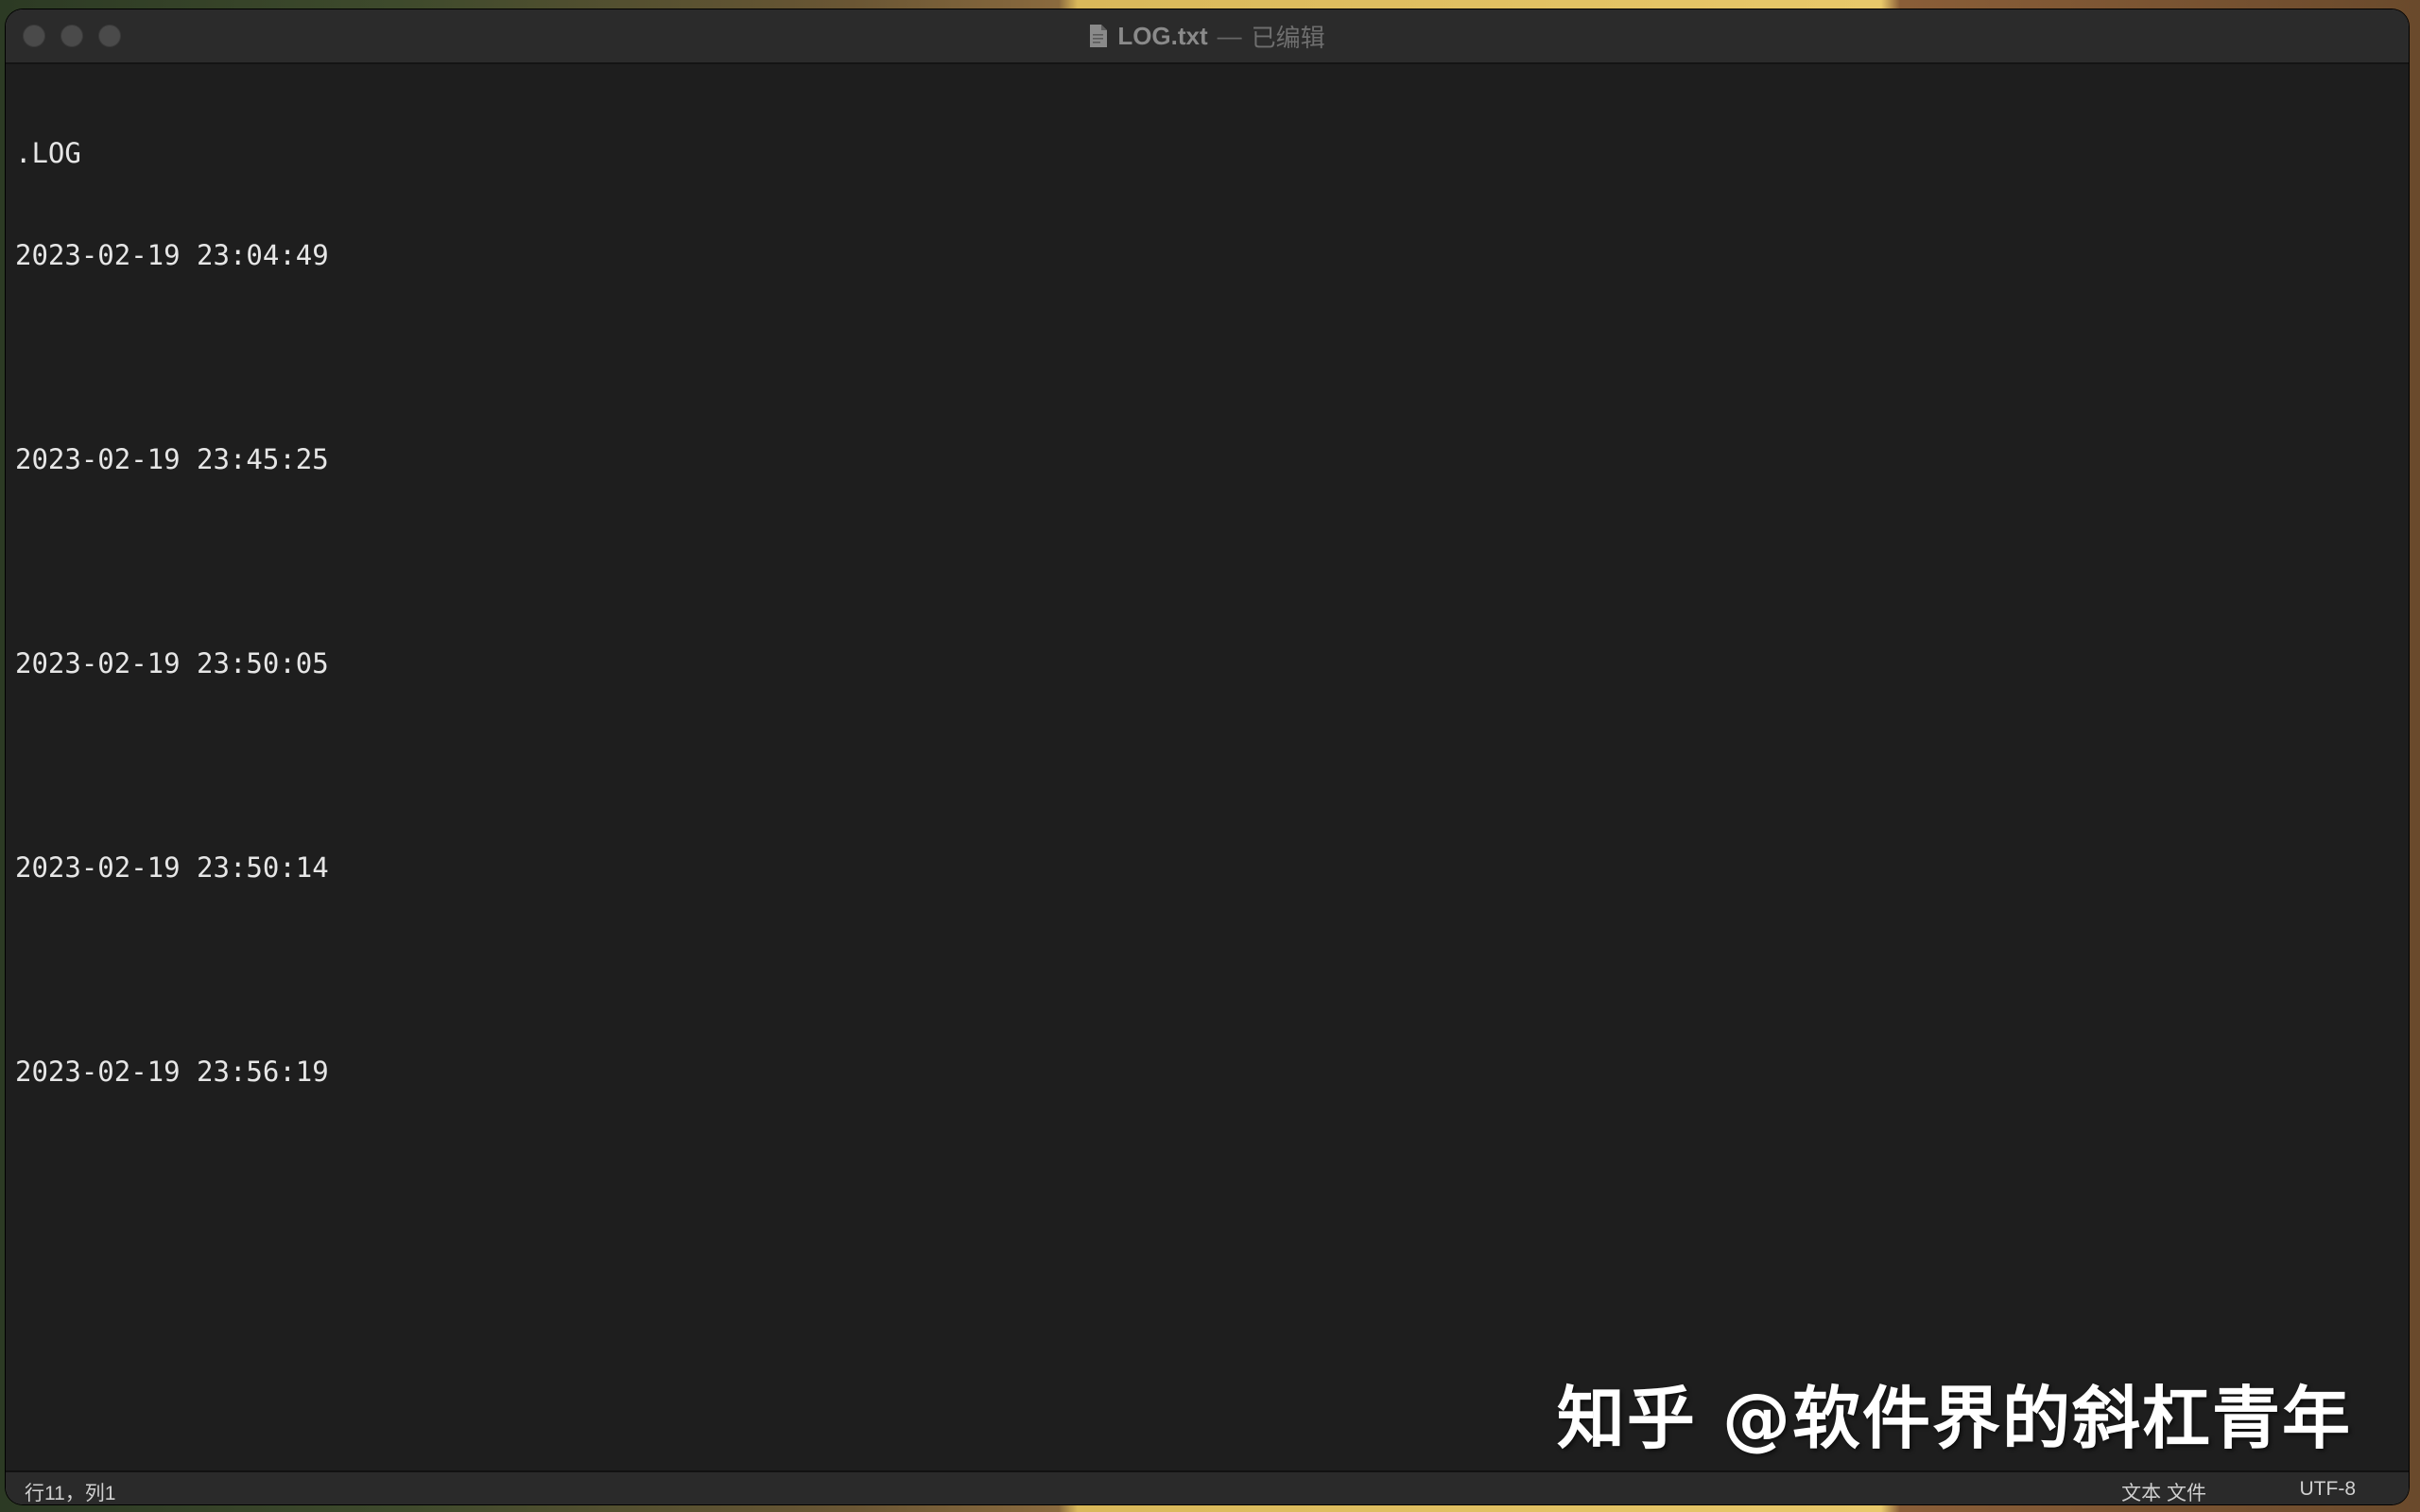 The image size is (2420, 1512). I want to click on editor-line: 2023-02-19 23:50:14, so click(172, 867).